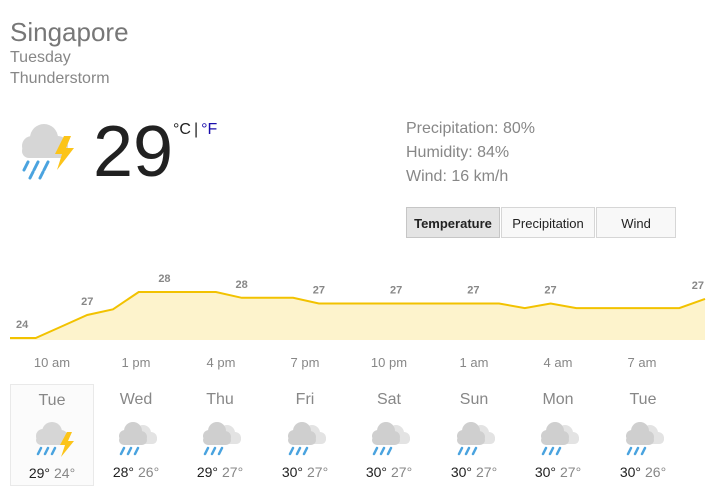 The width and height of the screenshot is (713, 495). What do you see at coordinates (474, 399) in the screenshot?
I see `forecast-day-name: Sun` at bounding box center [474, 399].